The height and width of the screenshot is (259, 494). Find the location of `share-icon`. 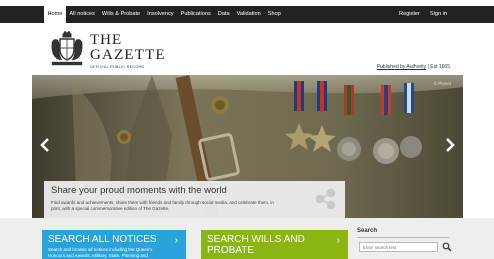

share-icon is located at coordinates (326, 199).